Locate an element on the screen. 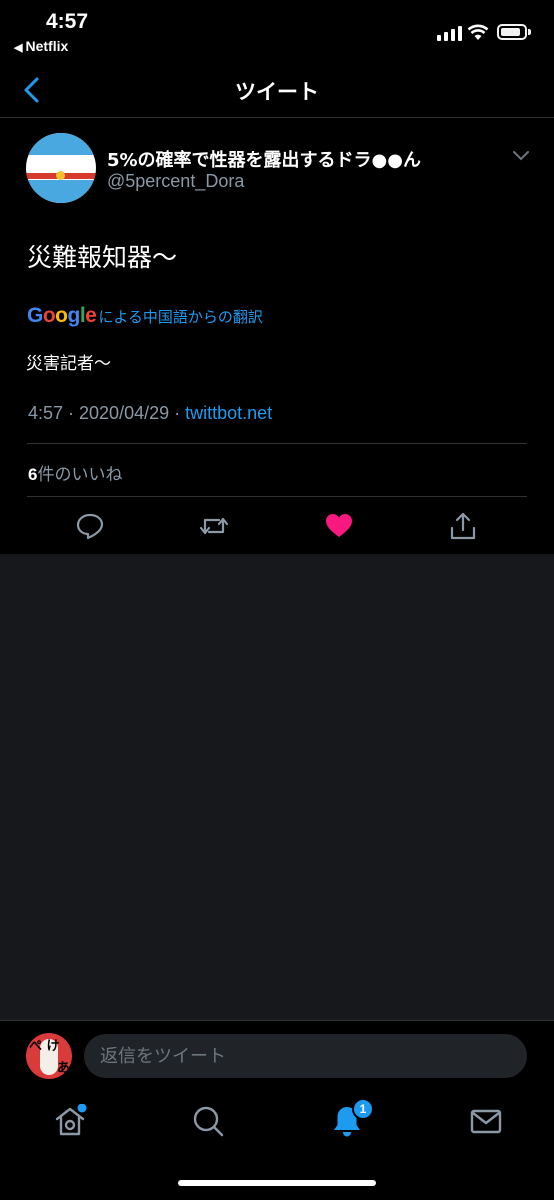 The width and height of the screenshot is (554, 1200). search-icon is located at coordinates (208, 1121).